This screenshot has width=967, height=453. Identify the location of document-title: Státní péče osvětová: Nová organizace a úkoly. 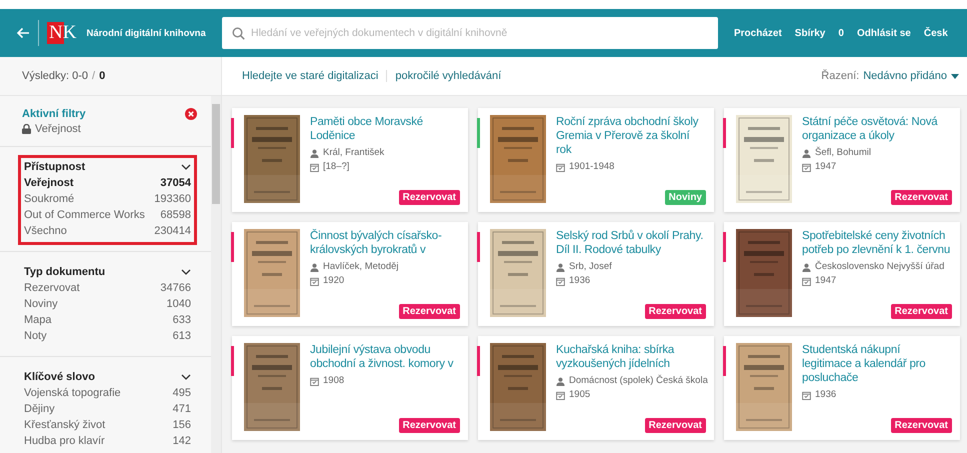
(877, 129).